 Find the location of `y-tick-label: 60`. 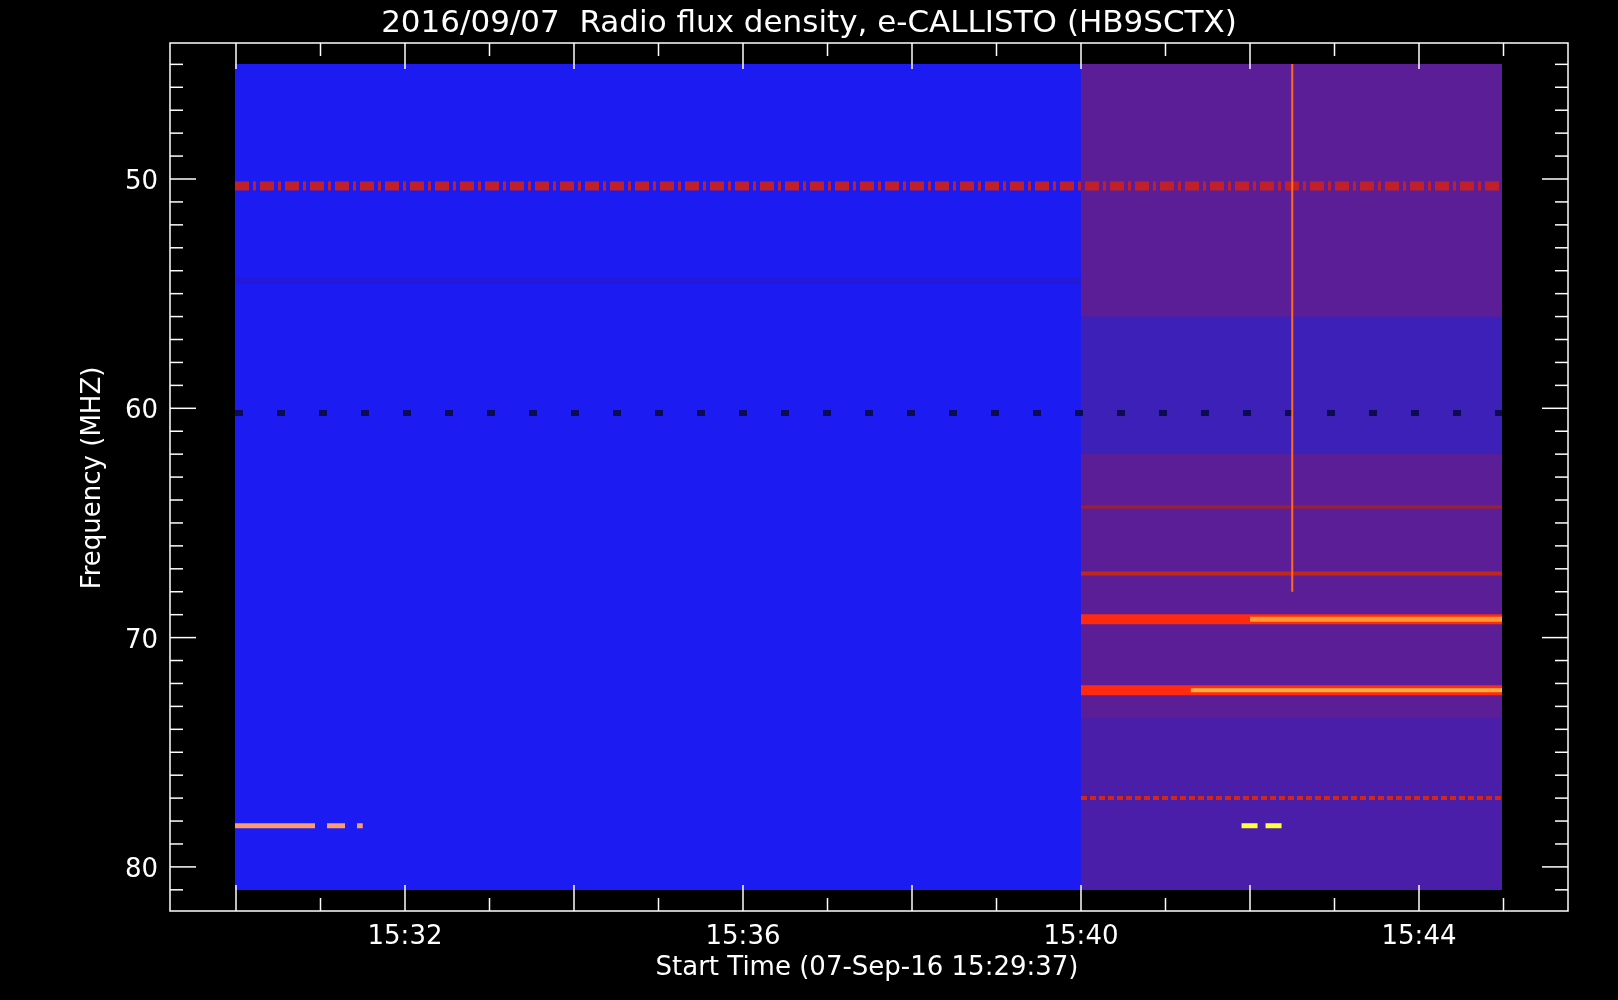

y-tick-label: 60 is located at coordinates (141, 409).